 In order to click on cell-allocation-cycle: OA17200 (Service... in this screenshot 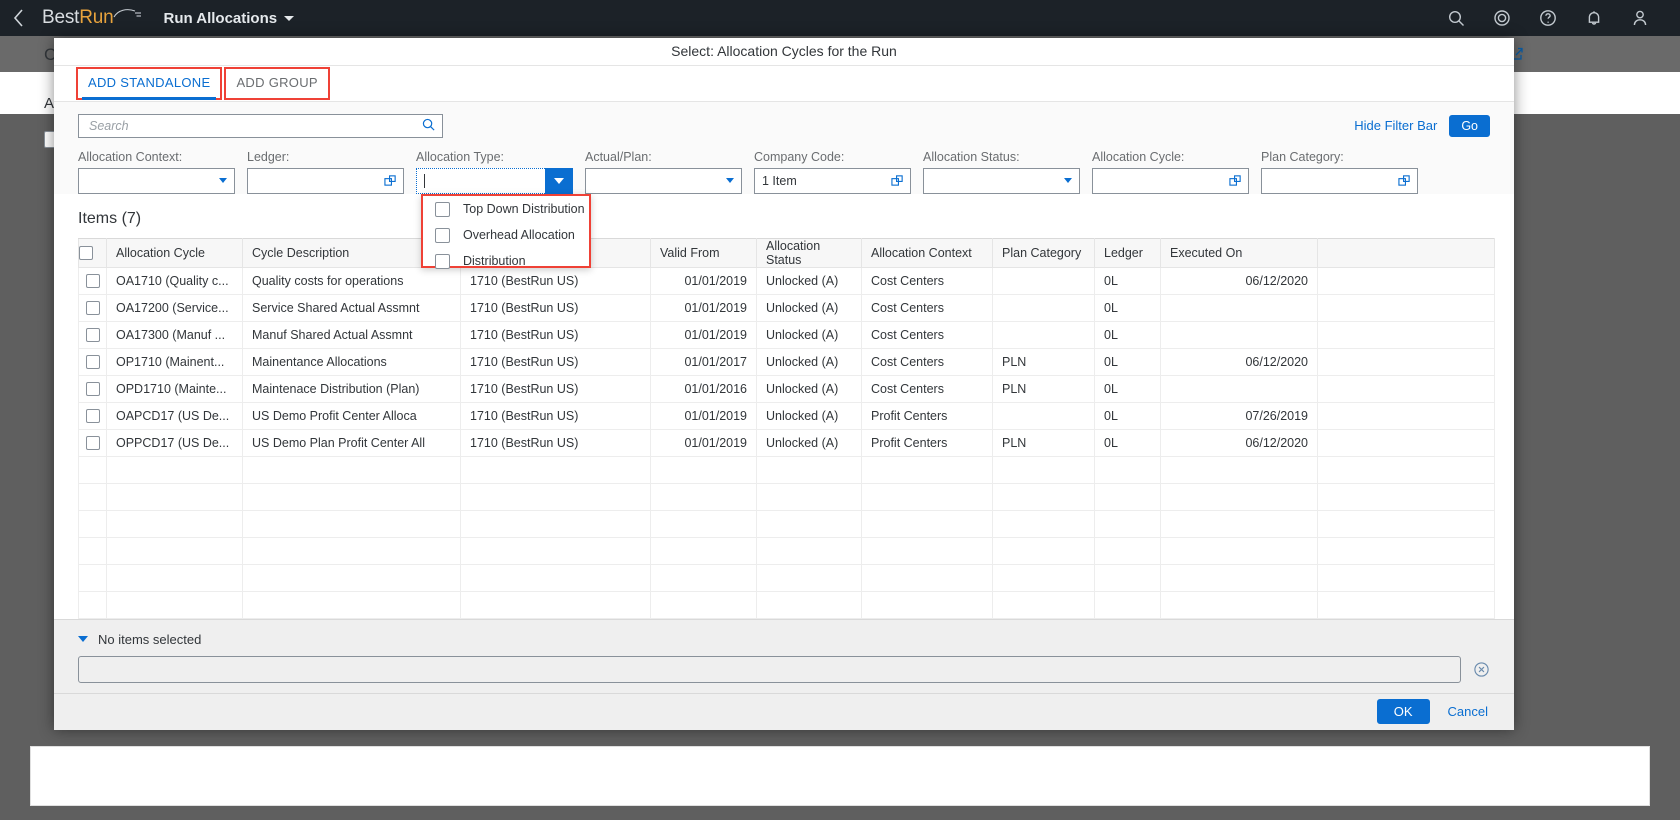, I will do `click(174, 307)`.